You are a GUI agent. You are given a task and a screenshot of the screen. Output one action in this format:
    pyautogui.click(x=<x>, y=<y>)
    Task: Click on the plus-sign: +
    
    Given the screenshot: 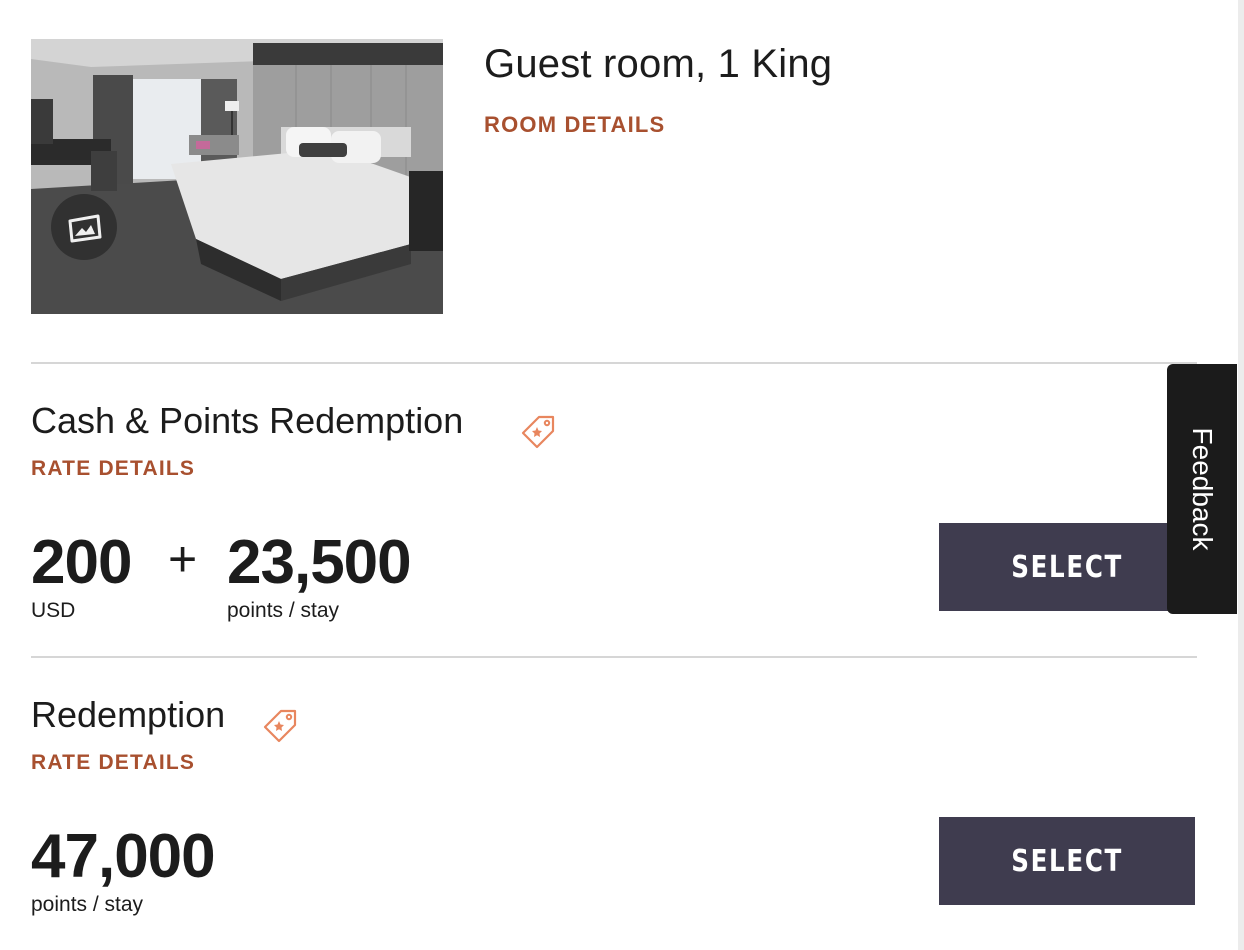 What is the action you would take?
    pyautogui.click(x=183, y=559)
    